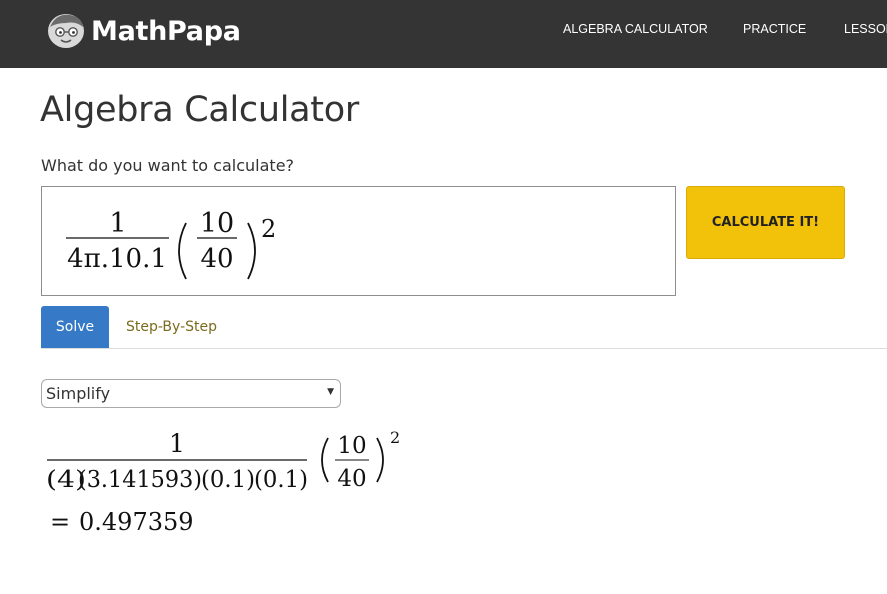 The width and height of the screenshot is (887, 594). What do you see at coordinates (136, 522) in the screenshot?
I see `result-answer-value: 0.497359` at bounding box center [136, 522].